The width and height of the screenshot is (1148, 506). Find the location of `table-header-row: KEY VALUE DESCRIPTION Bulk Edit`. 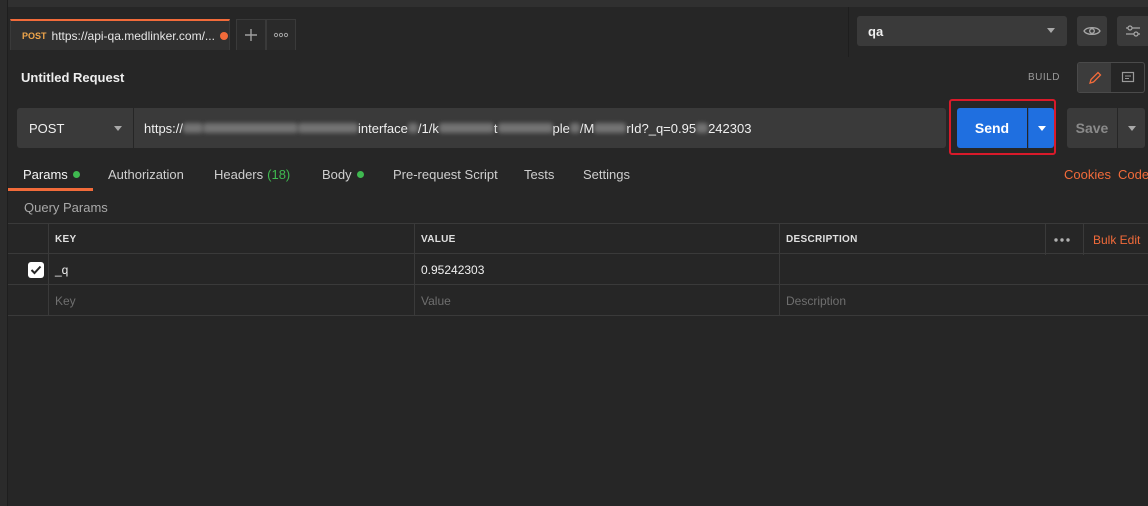

table-header-row: KEY VALUE DESCRIPTION Bulk Edit is located at coordinates (578, 239).